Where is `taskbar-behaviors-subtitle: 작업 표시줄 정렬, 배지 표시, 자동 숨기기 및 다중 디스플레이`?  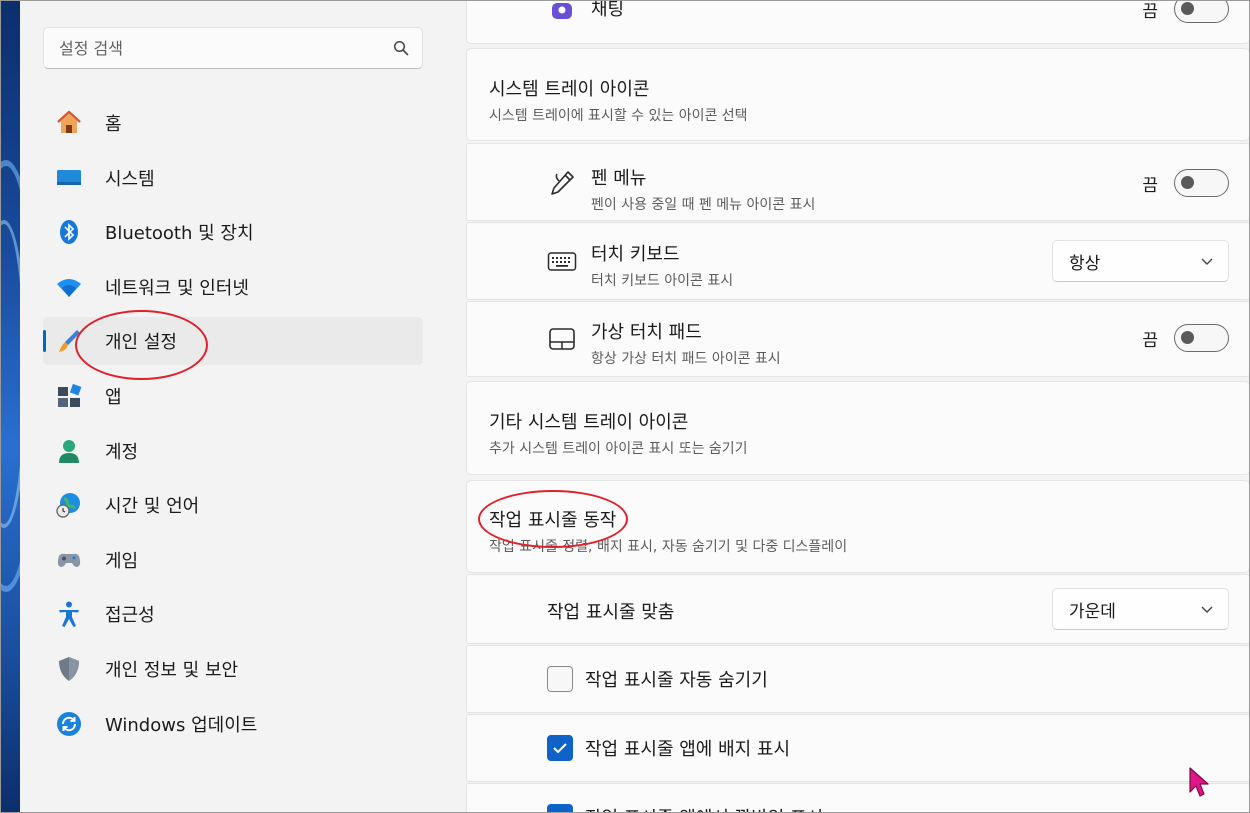 taskbar-behaviors-subtitle: 작업 표시줄 정렬, 배지 표시, 자동 숨기기 및 다중 디스플레이 is located at coordinates (668, 547).